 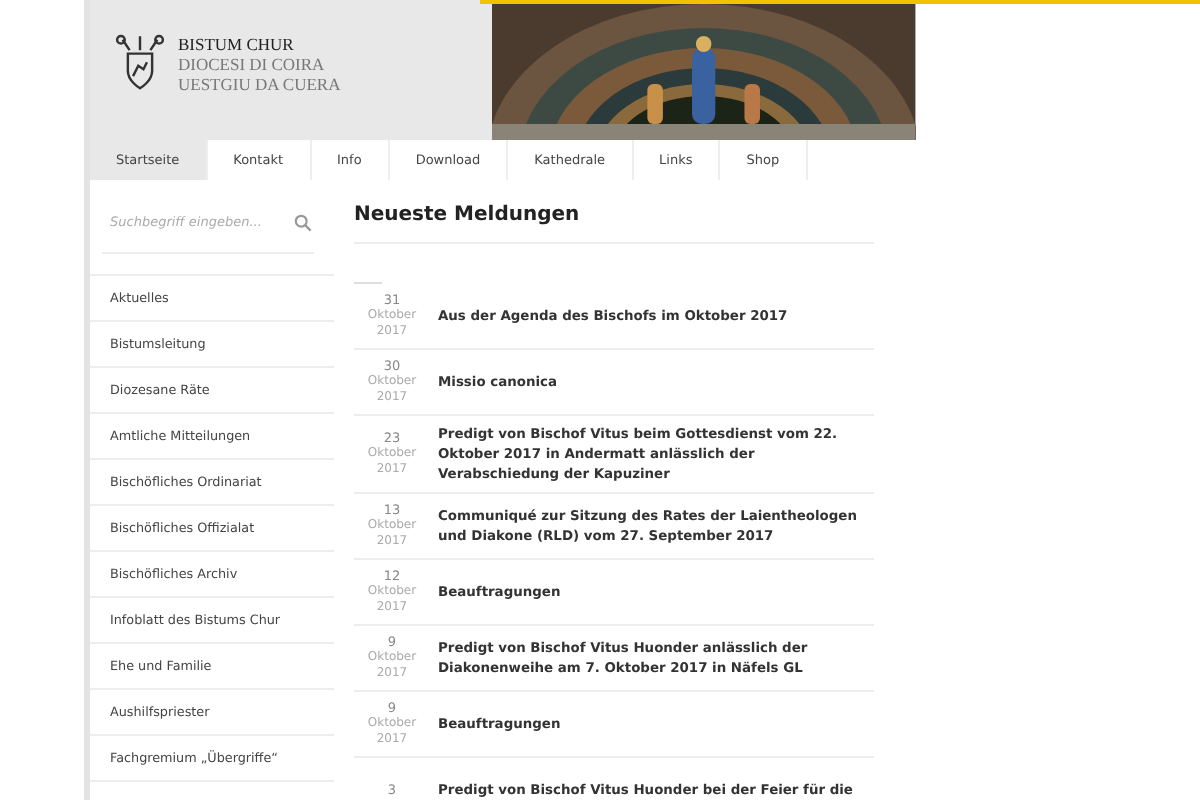 What do you see at coordinates (468, 217) in the screenshot?
I see `section-heading: Neueste Meldungen` at bounding box center [468, 217].